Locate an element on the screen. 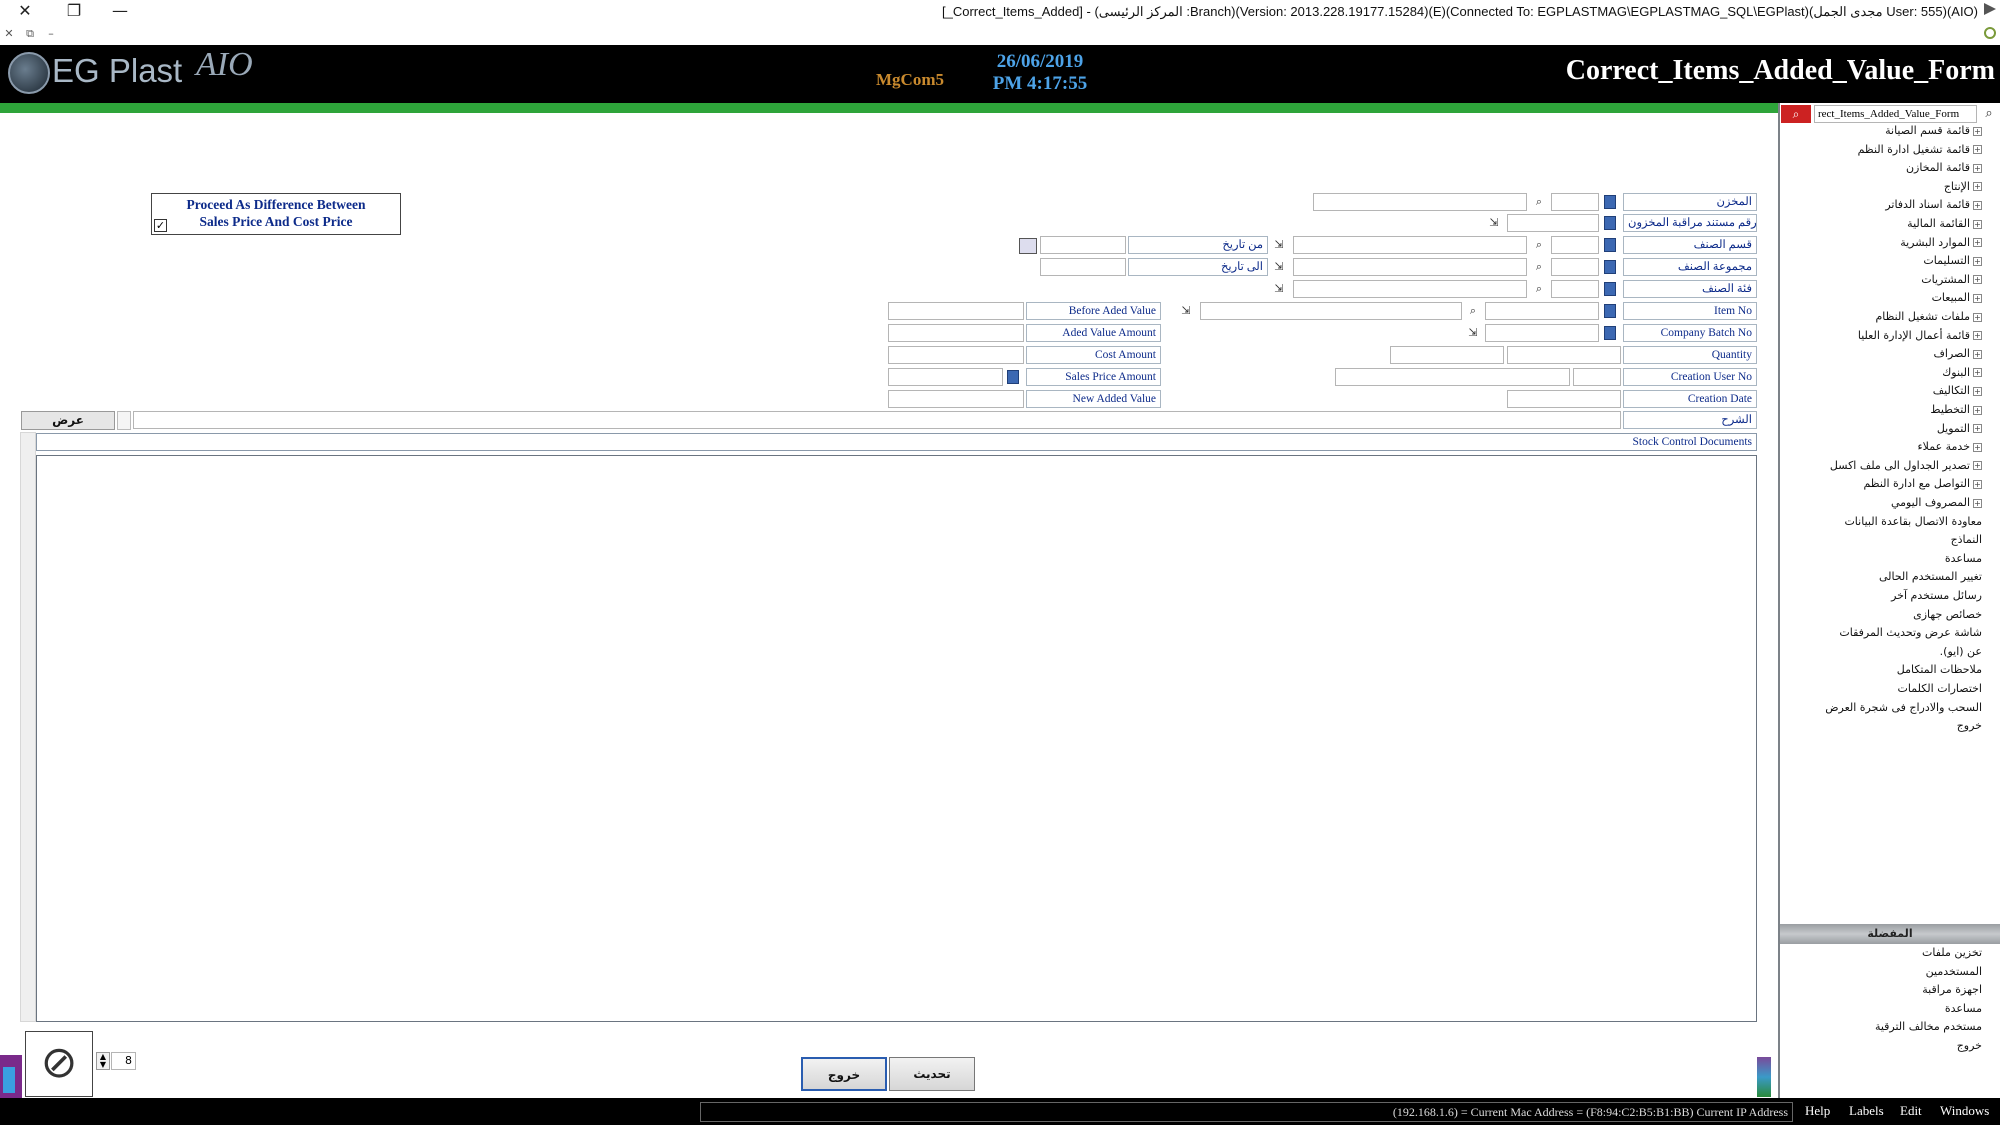  item-group-search-icon: ⌕ is located at coordinates (1539, 267).